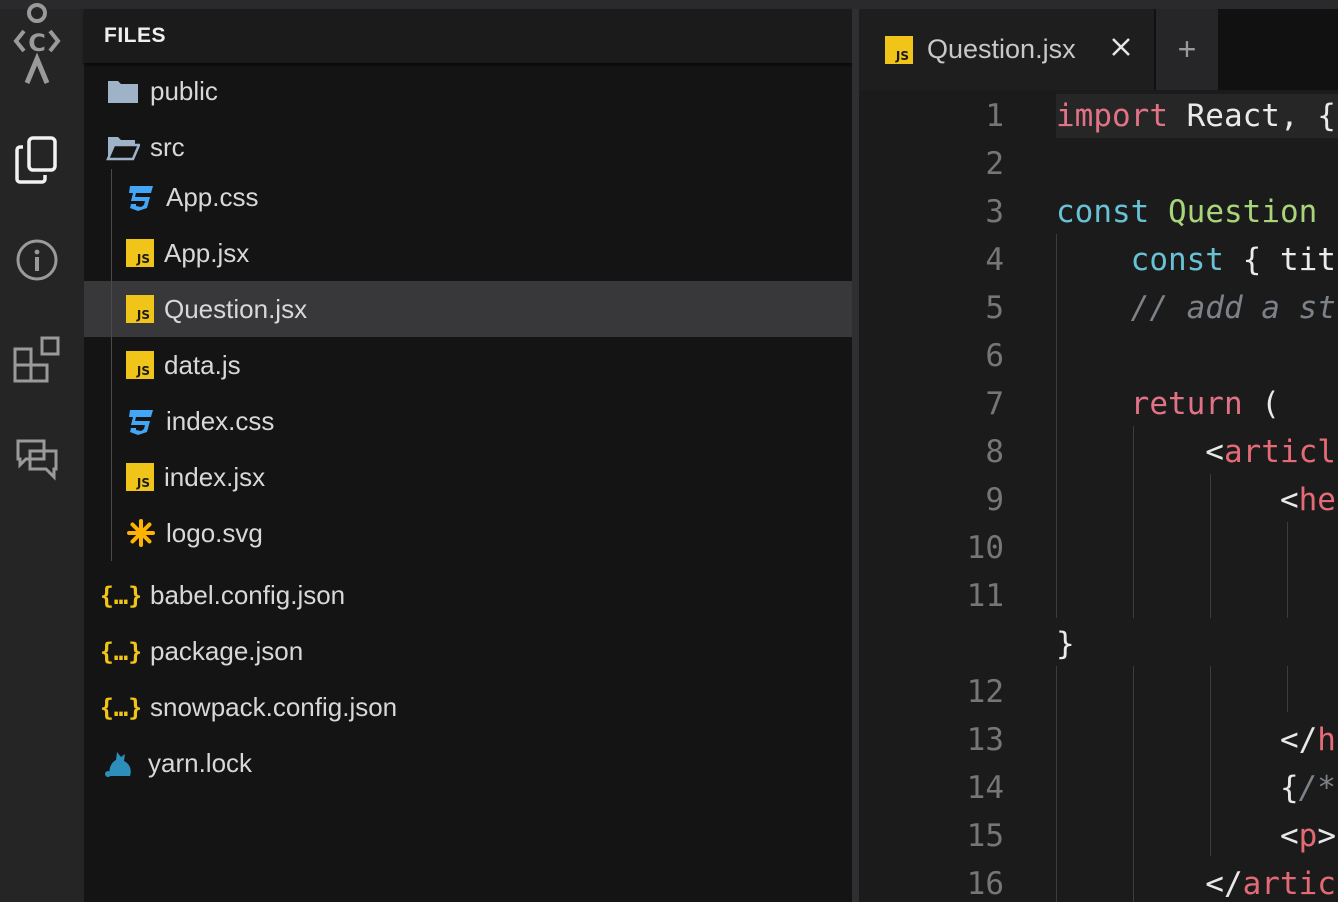  What do you see at coordinates (1233, 308) in the screenshot?
I see `code-token: // add a st` at bounding box center [1233, 308].